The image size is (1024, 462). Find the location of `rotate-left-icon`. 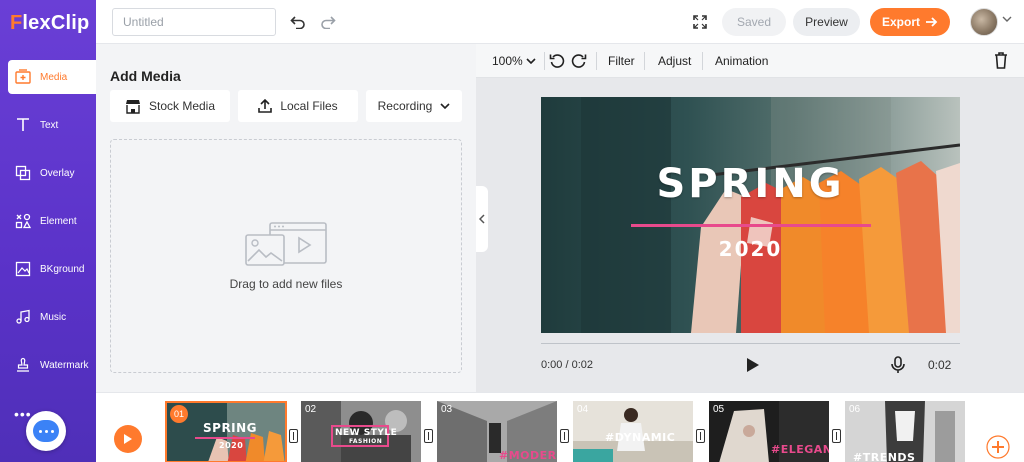

rotate-left-icon is located at coordinates (557, 61).